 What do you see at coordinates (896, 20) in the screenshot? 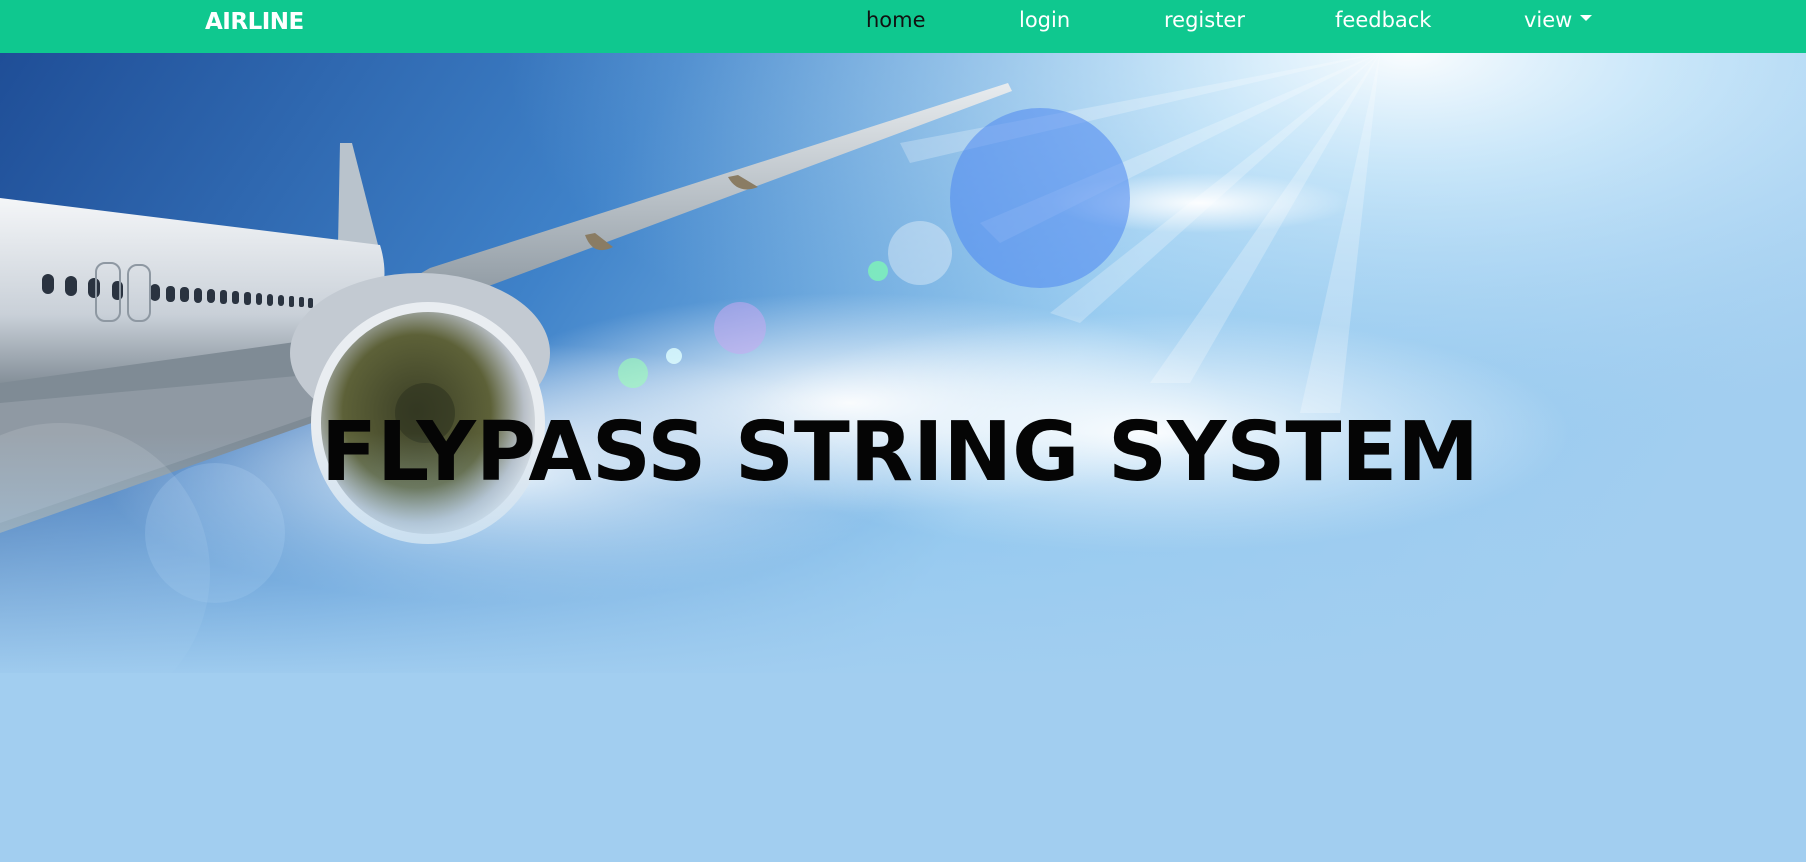
I see `nav-link-home: home` at bounding box center [896, 20].